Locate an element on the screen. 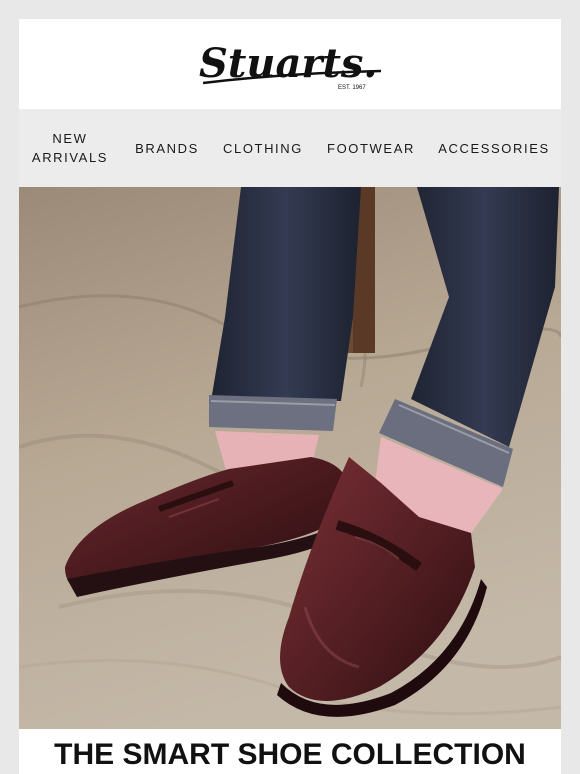  logo-tagline: EST. 1967 is located at coordinates (352, 88).